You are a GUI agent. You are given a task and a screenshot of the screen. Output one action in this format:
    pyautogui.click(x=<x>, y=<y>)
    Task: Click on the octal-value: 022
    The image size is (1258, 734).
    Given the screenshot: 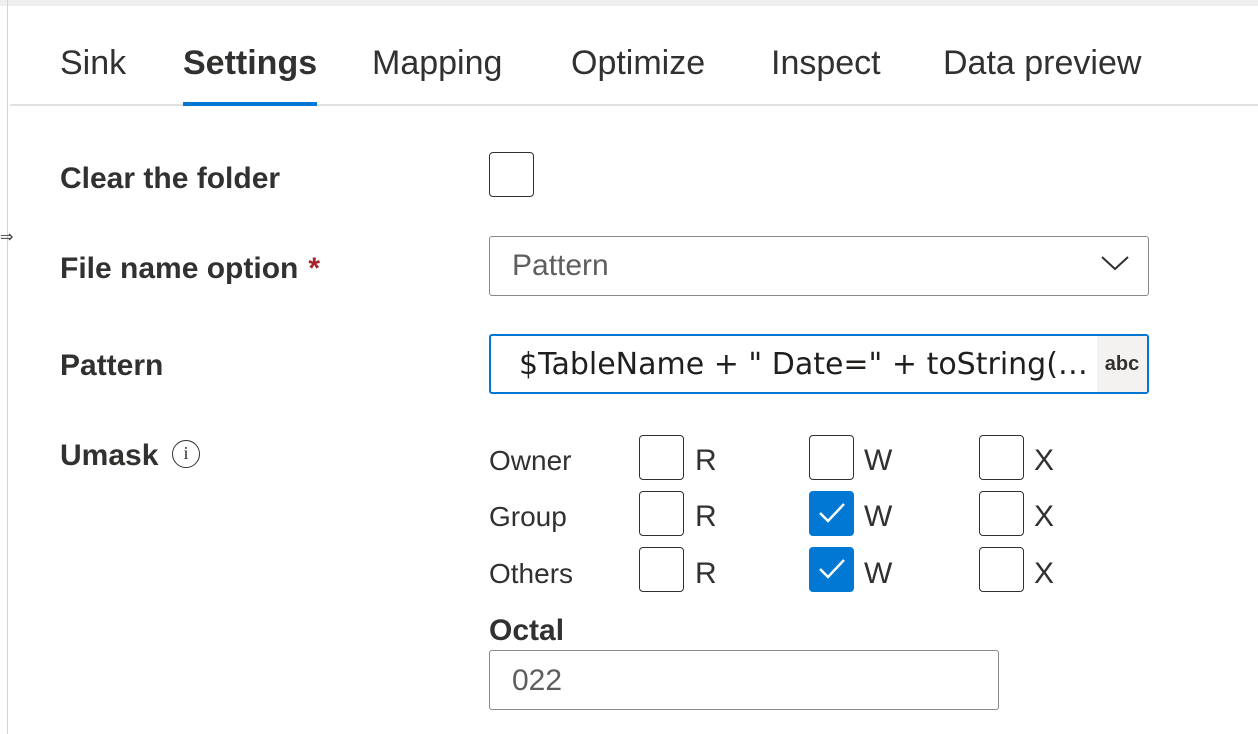 What is the action you would take?
    pyautogui.click(x=537, y=680)
    